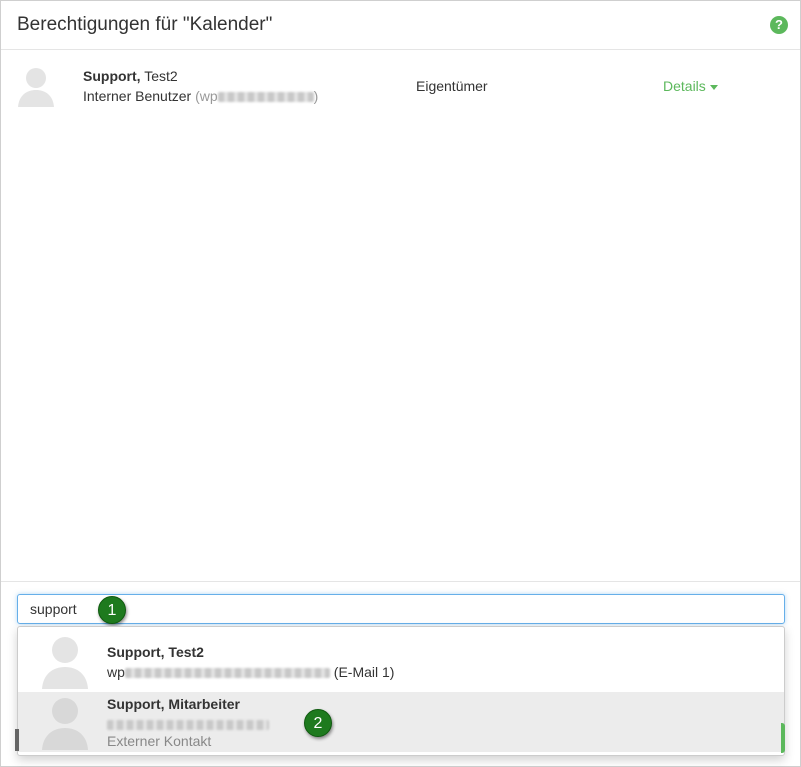 The image size is (801, 767). What do you see at coordinates (400, 25) in the screenshot?
I see `dialog-header: Berechtigungen für "Kalender" ?` at bounding box center [400, 25].